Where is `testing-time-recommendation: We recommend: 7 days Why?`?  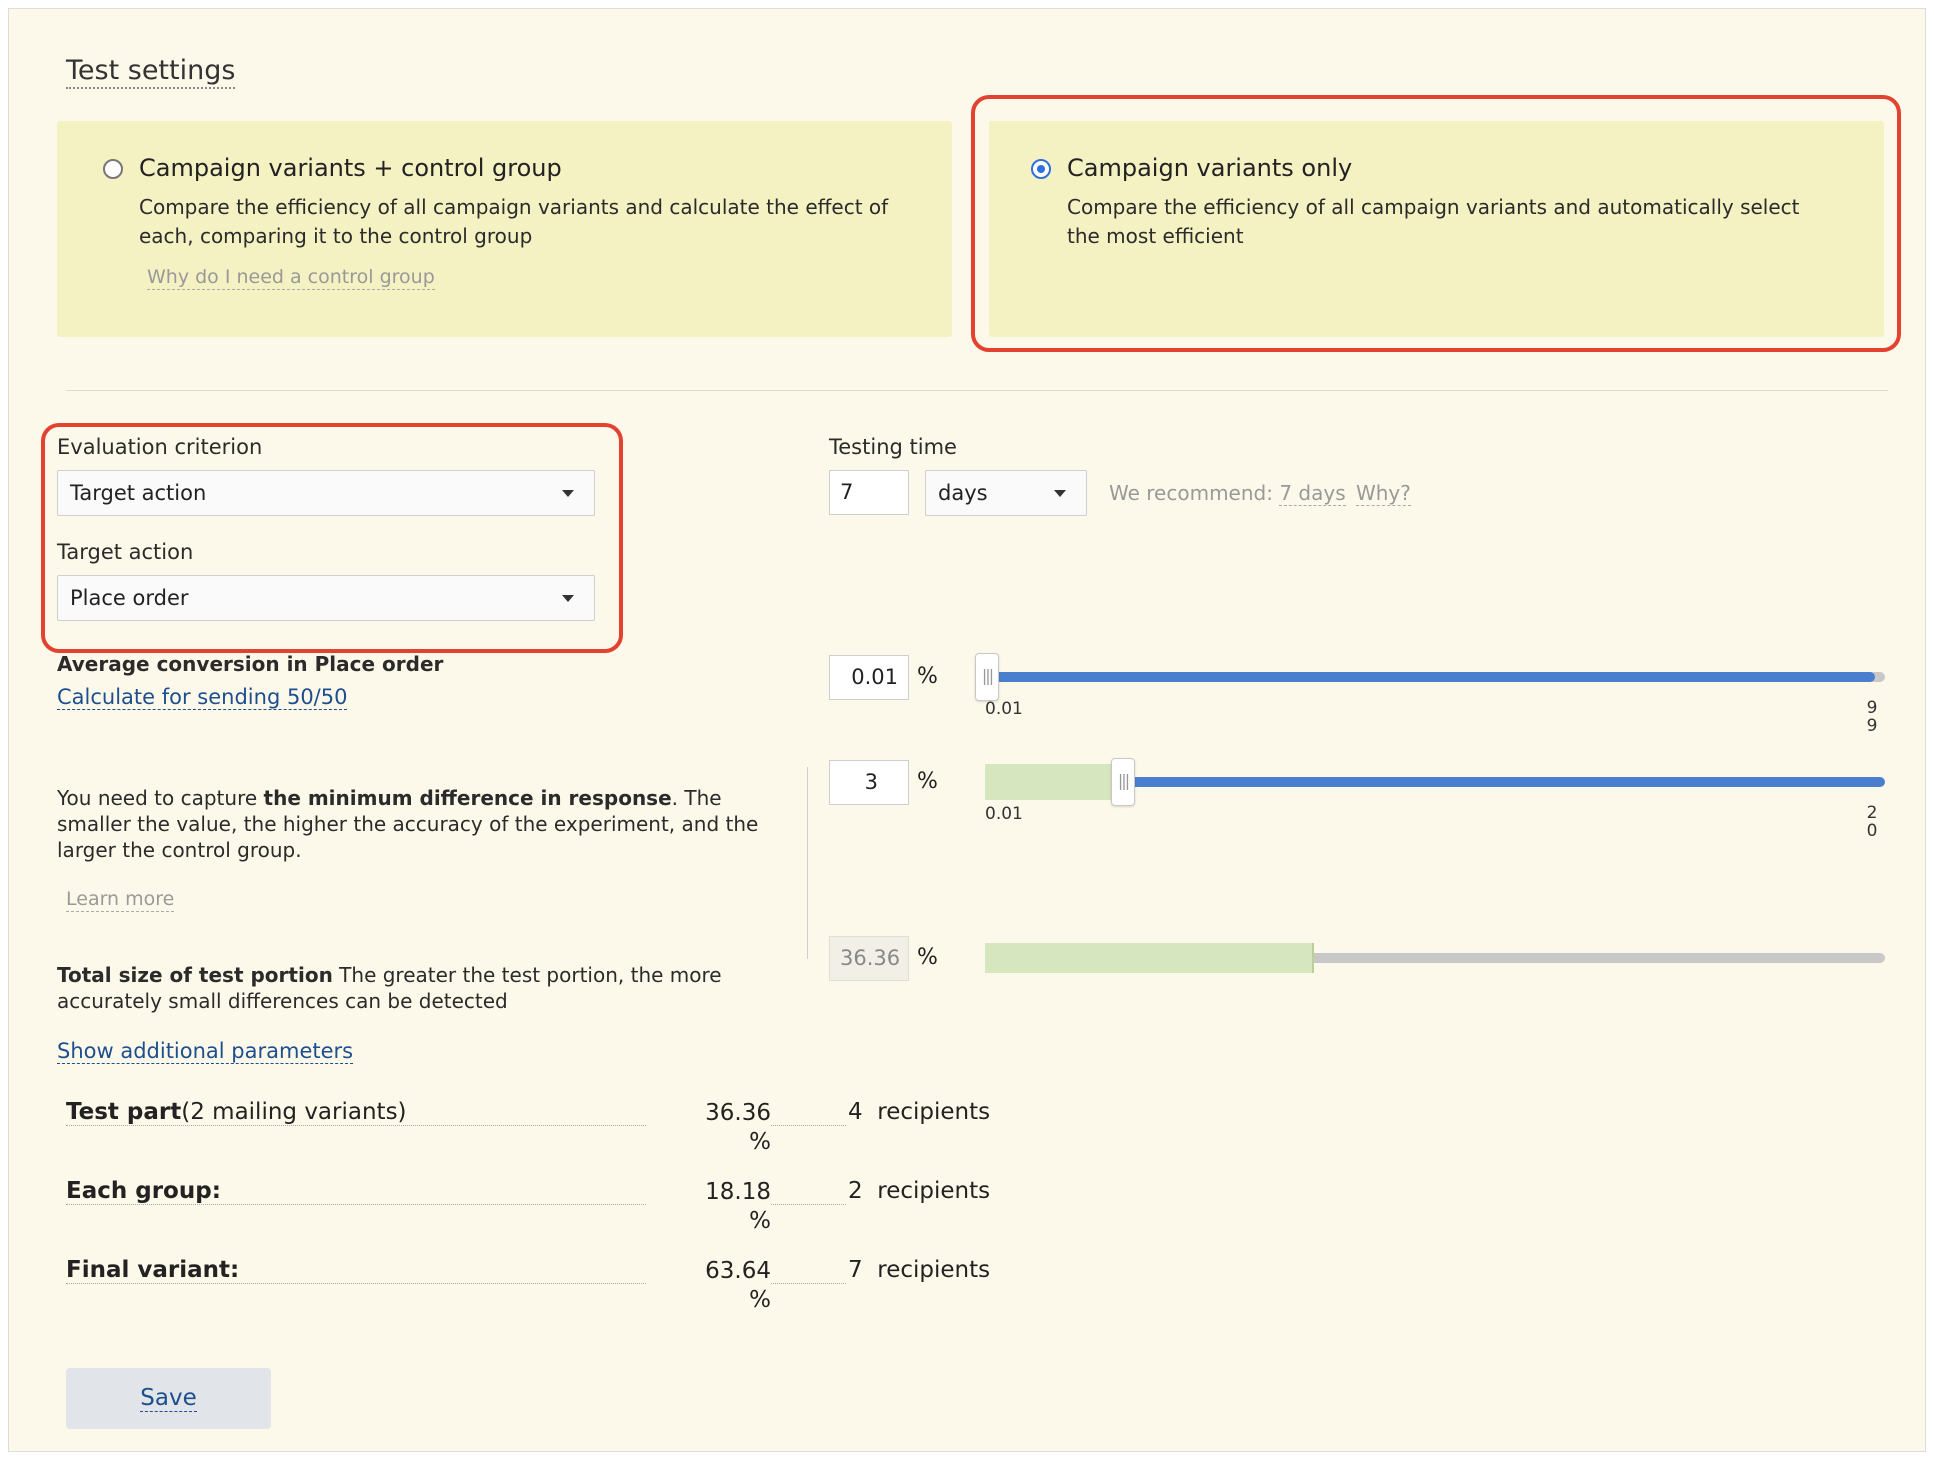 testing-time-recommendation: We recommend: 7 days Why? is located at coordinates (1260, 493).